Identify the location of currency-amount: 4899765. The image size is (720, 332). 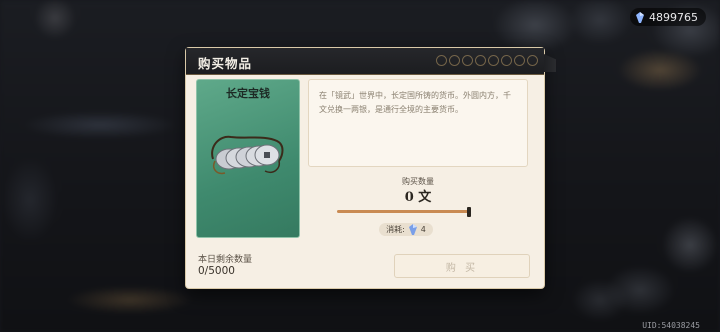
(673, 17).